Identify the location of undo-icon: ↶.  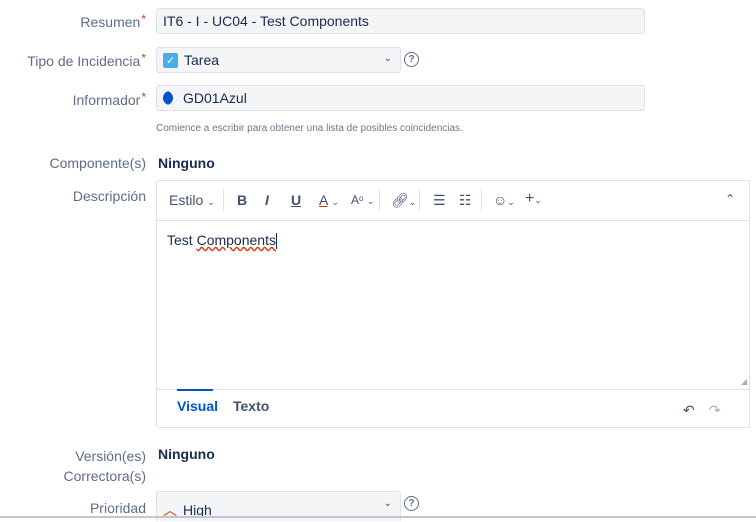
(689, 410).